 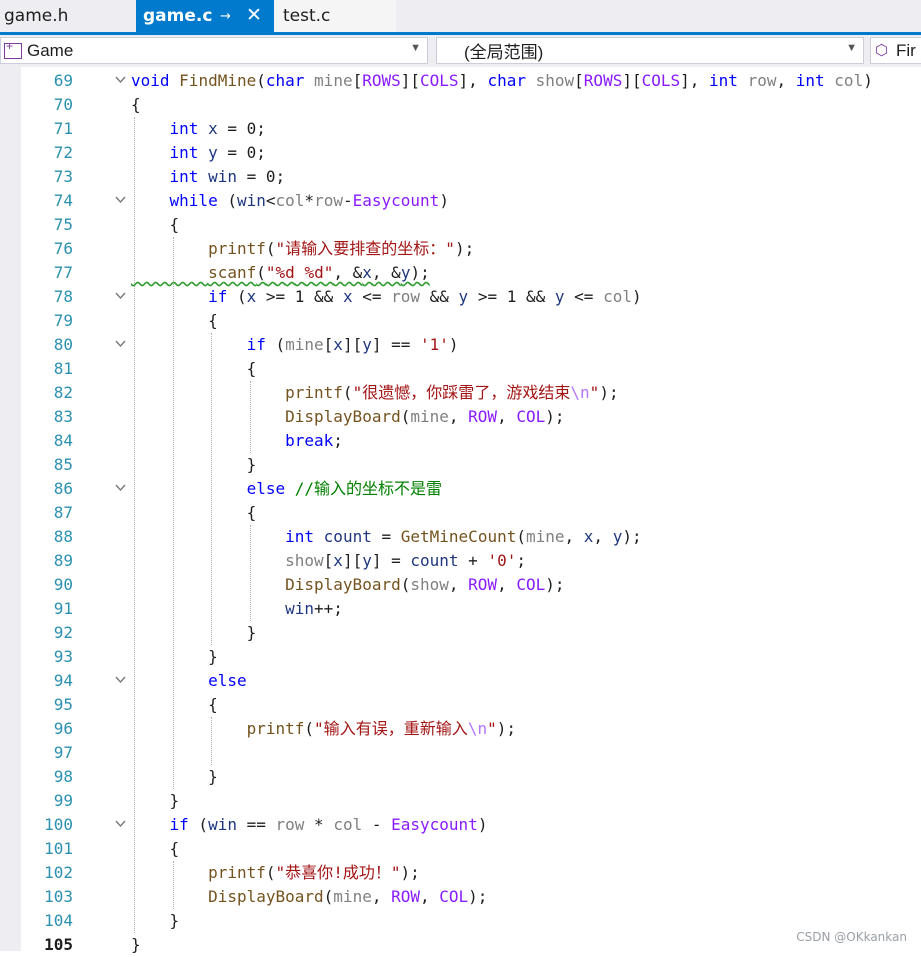 What do you see at coordinates (63, 680) in the screenshot?
I see `line-number: 94` at bounding box center [63, 680].